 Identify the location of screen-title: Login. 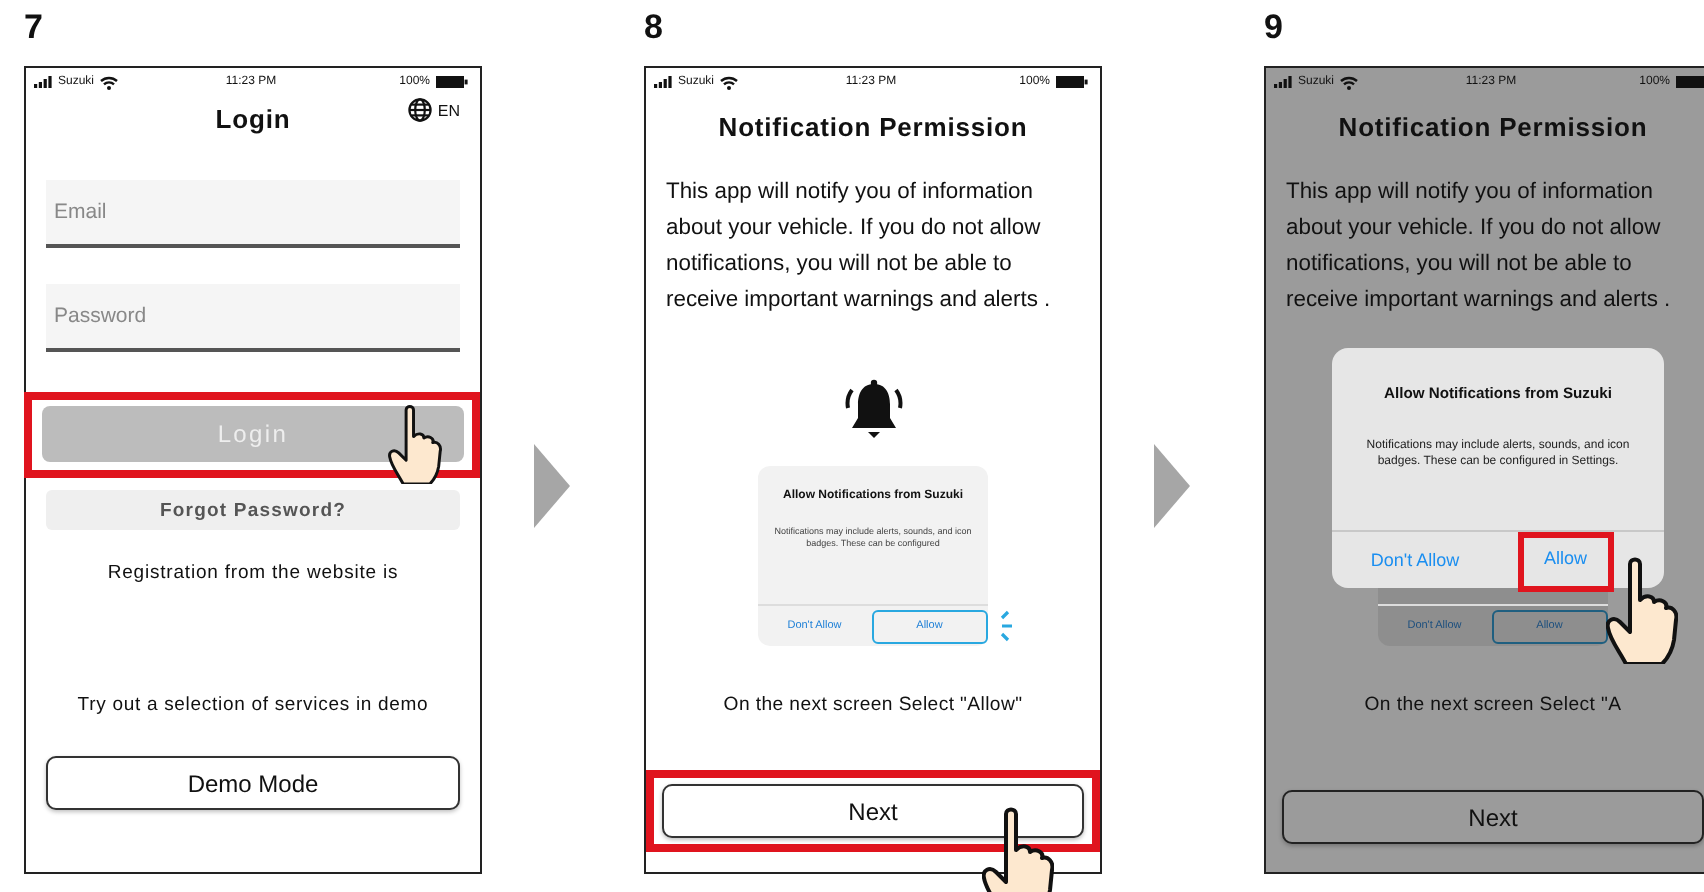
(253, 118).